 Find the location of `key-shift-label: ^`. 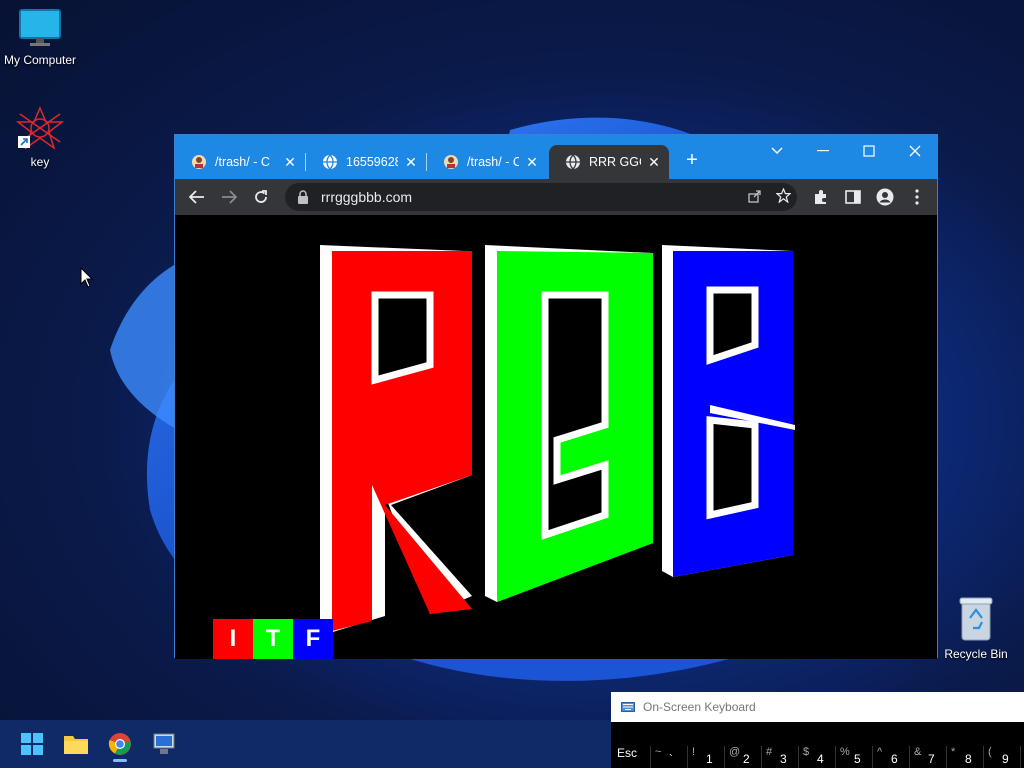

key-shift-label: ^ is located at coordinates (880, 752).